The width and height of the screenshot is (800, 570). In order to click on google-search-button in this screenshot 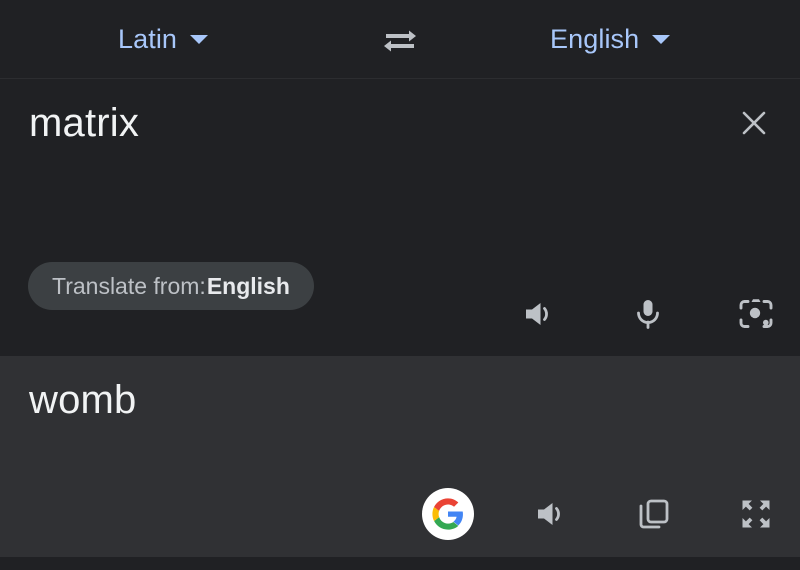, I will do `click(448, 514)`.